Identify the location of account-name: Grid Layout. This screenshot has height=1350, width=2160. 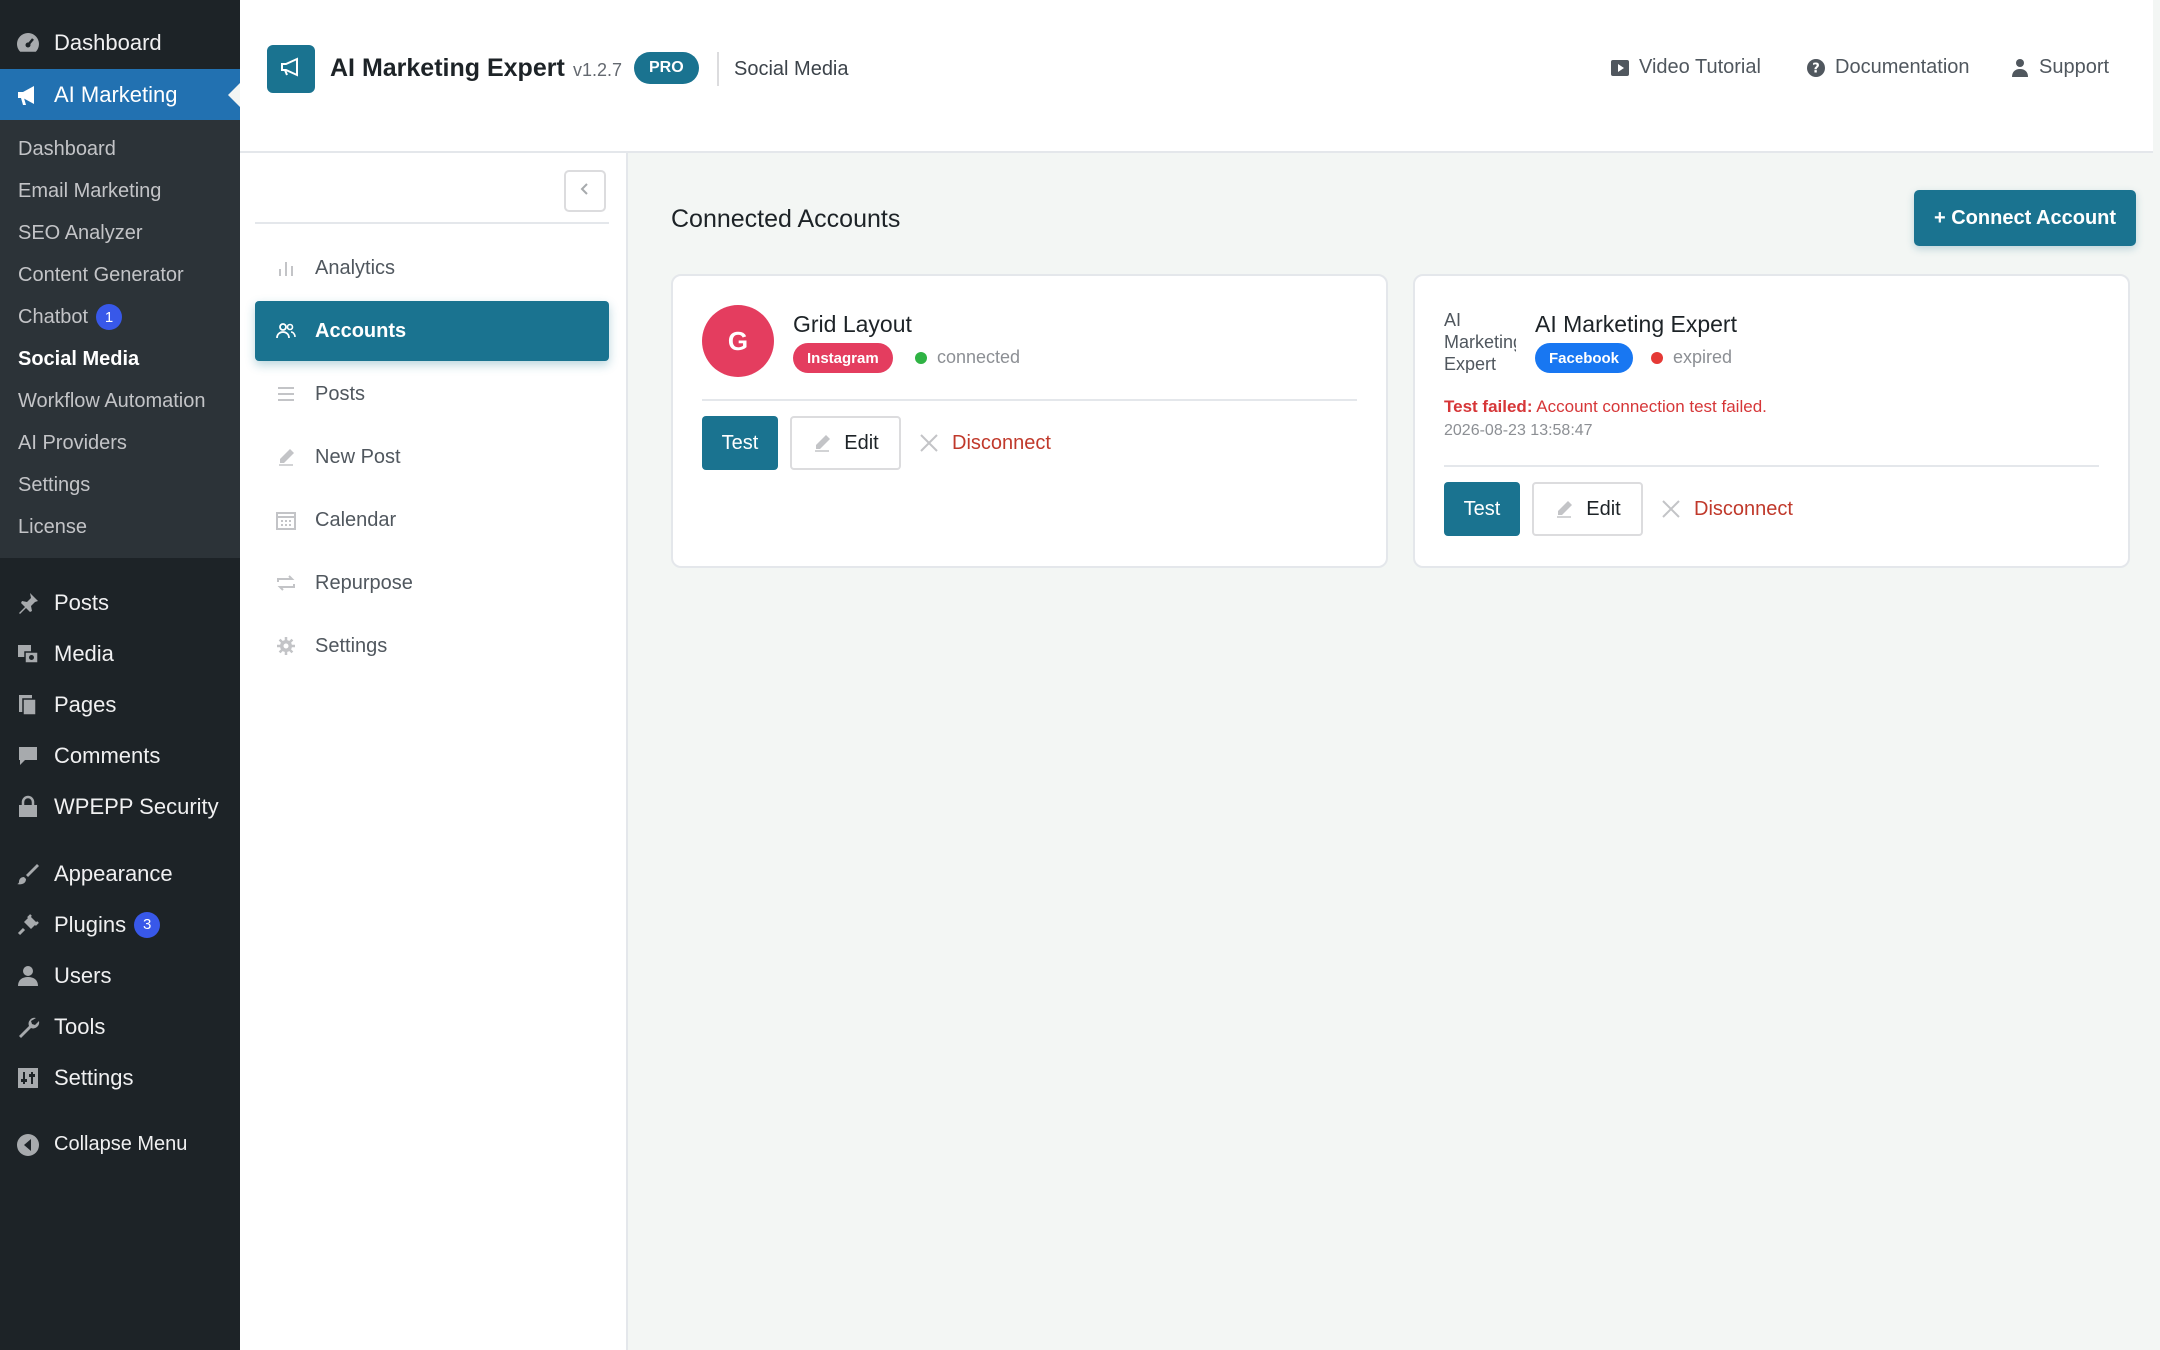
(852, 324).